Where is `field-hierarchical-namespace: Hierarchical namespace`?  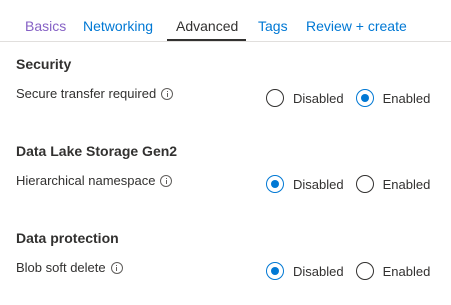 field-hierarchical-namespace: Hierarchical namespace is located at coordinates (94, 180).